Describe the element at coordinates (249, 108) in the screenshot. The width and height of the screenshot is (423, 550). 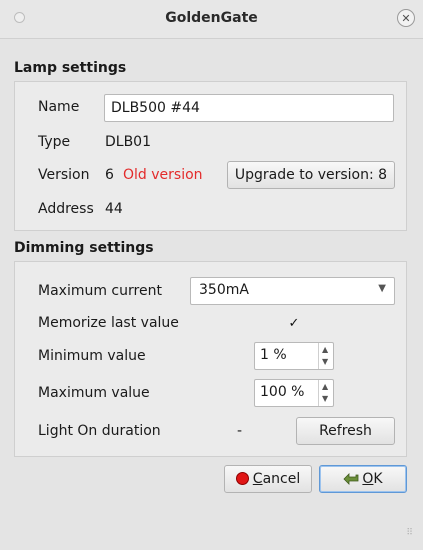
I see `name-input` at that location.